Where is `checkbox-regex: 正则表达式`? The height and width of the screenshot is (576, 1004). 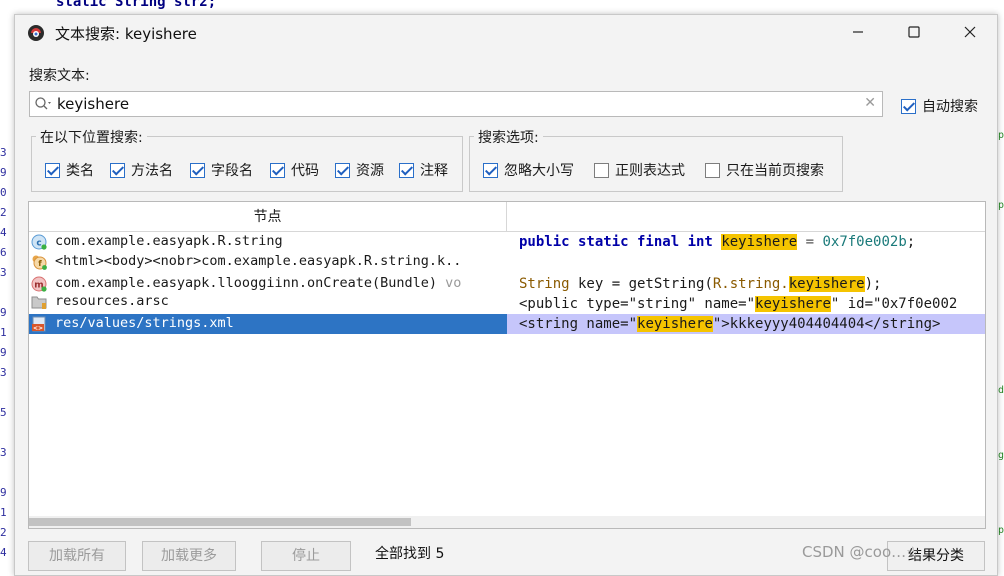
checkbox-regex: 正则表达式 is located at coordinates (639, 170).